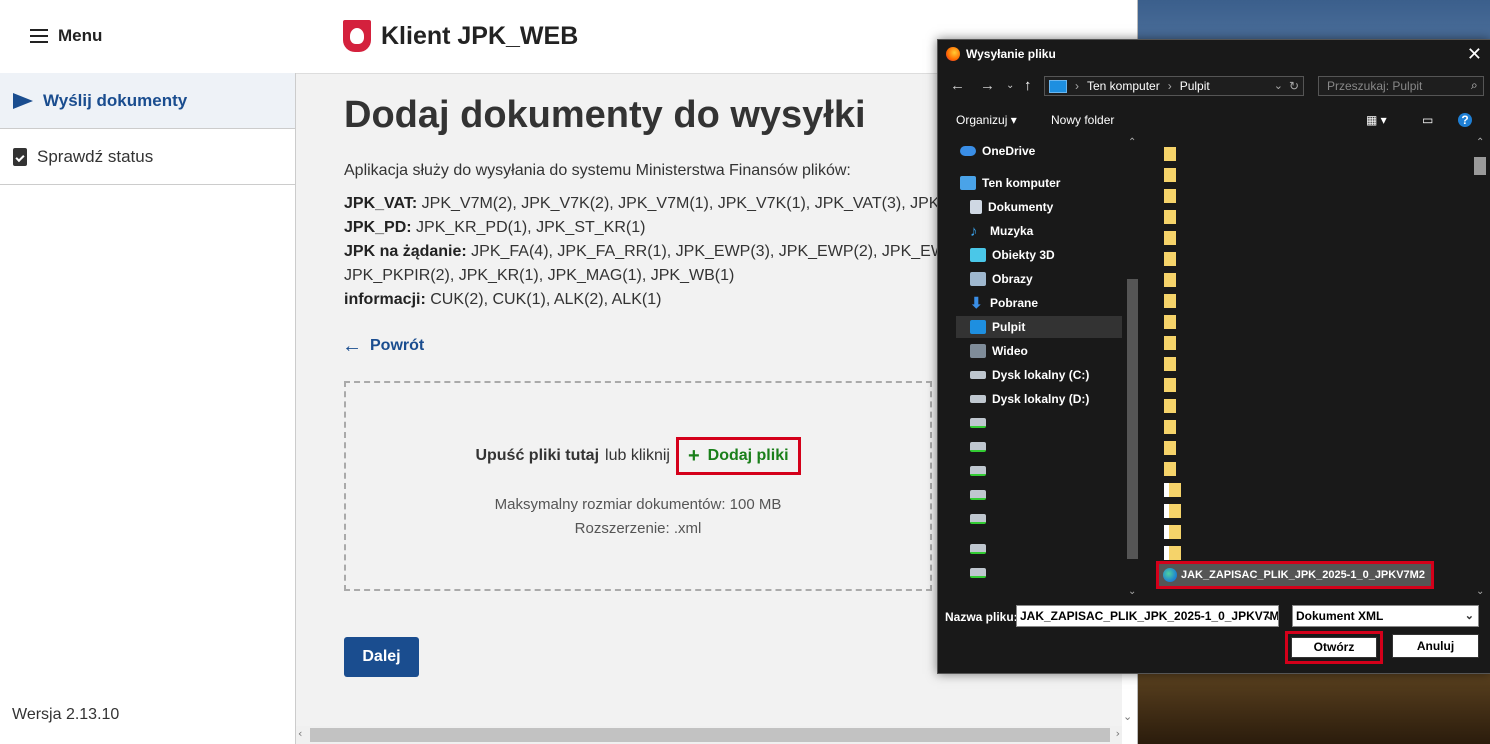  I want to click on filename-input: JAK_ZAPISAC_PLIK_JPK_2025-1_0_JPKV7M2 ⌄, so click(1147, 616).